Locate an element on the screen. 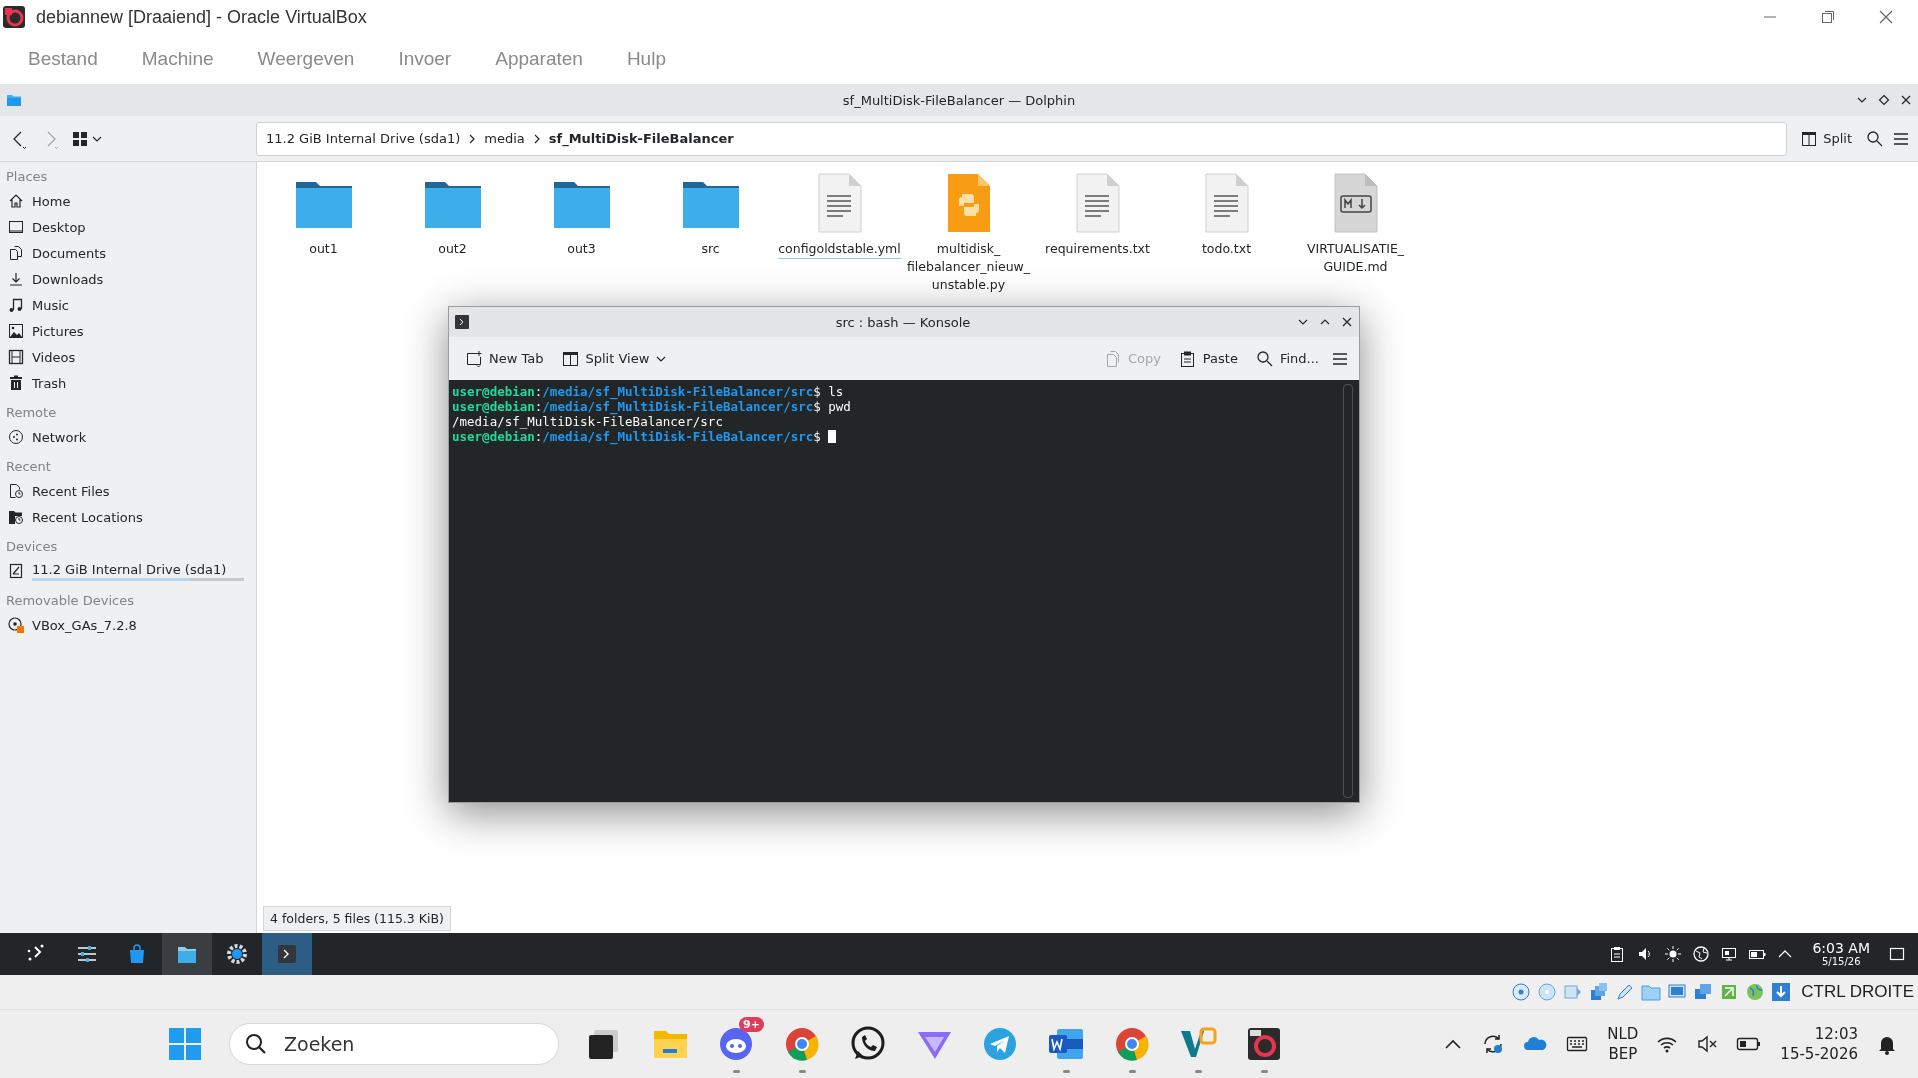 The image size is (1918, 1078). app-logo-icon is located at coordinates (14, 17).